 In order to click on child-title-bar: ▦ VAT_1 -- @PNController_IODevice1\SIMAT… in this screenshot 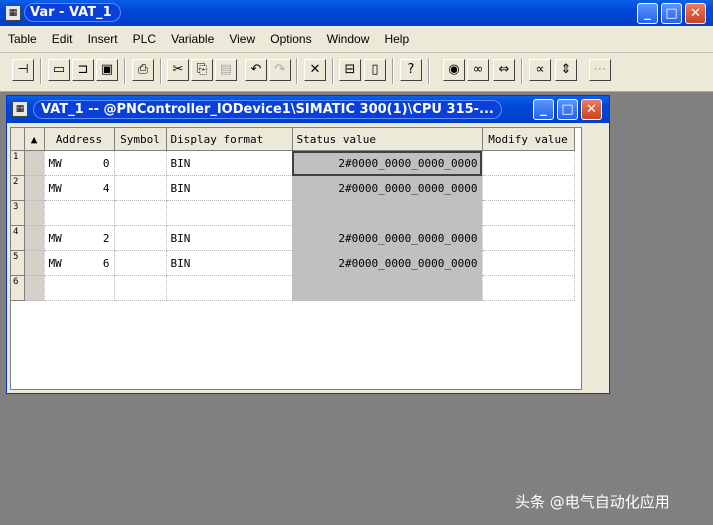, I will do `click(308, 109)`.